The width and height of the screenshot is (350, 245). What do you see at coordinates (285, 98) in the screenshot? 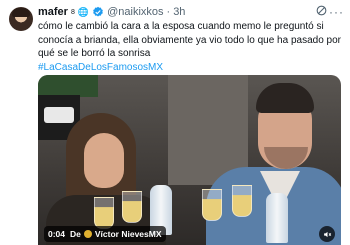
I see `man-hair` at bounding box center [285, 98].